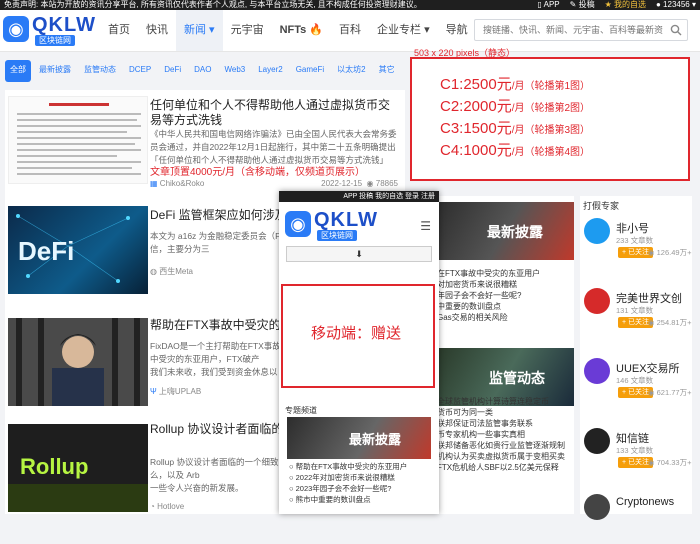  I want to click on tag-eth2: 以太坊2, so click(351, 71).